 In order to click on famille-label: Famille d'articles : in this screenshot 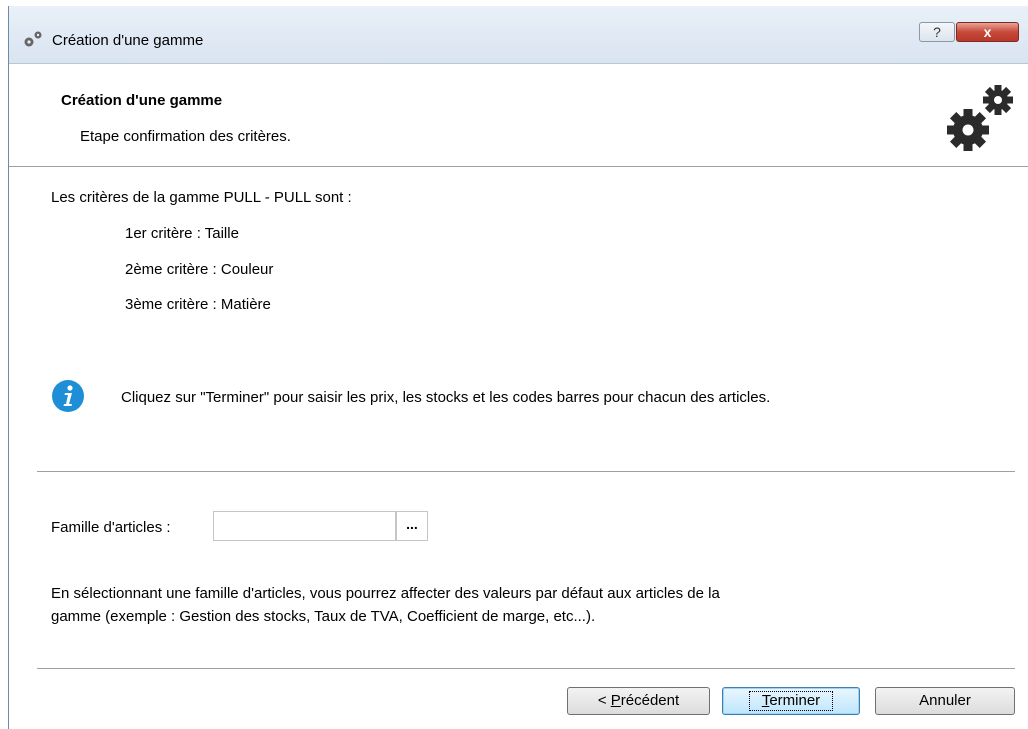, I will do `click(111, 527)`.